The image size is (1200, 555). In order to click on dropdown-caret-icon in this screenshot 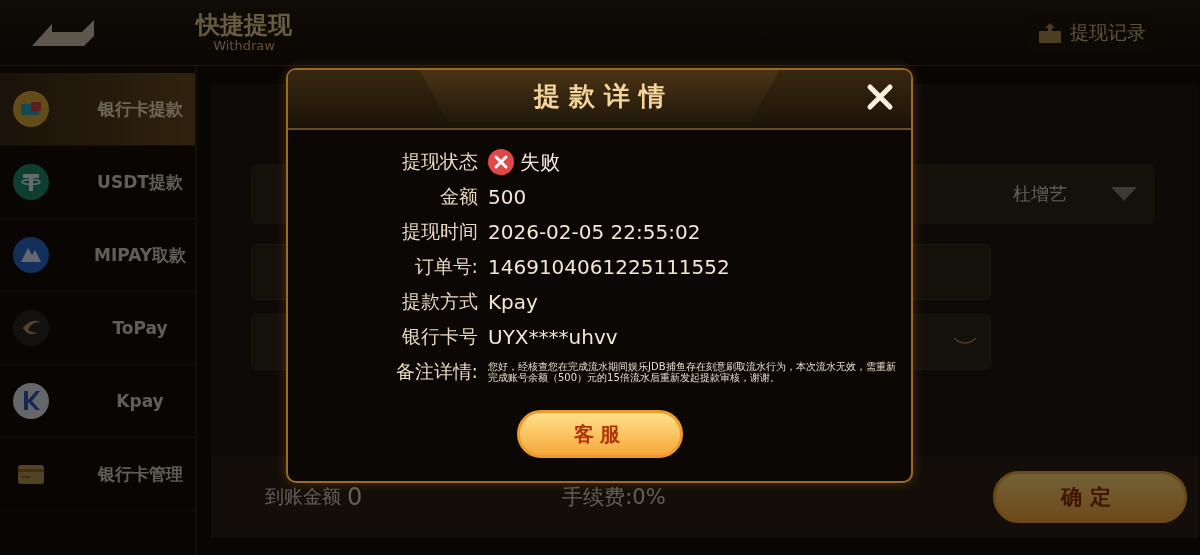, I will do `click(1124, 194)`.